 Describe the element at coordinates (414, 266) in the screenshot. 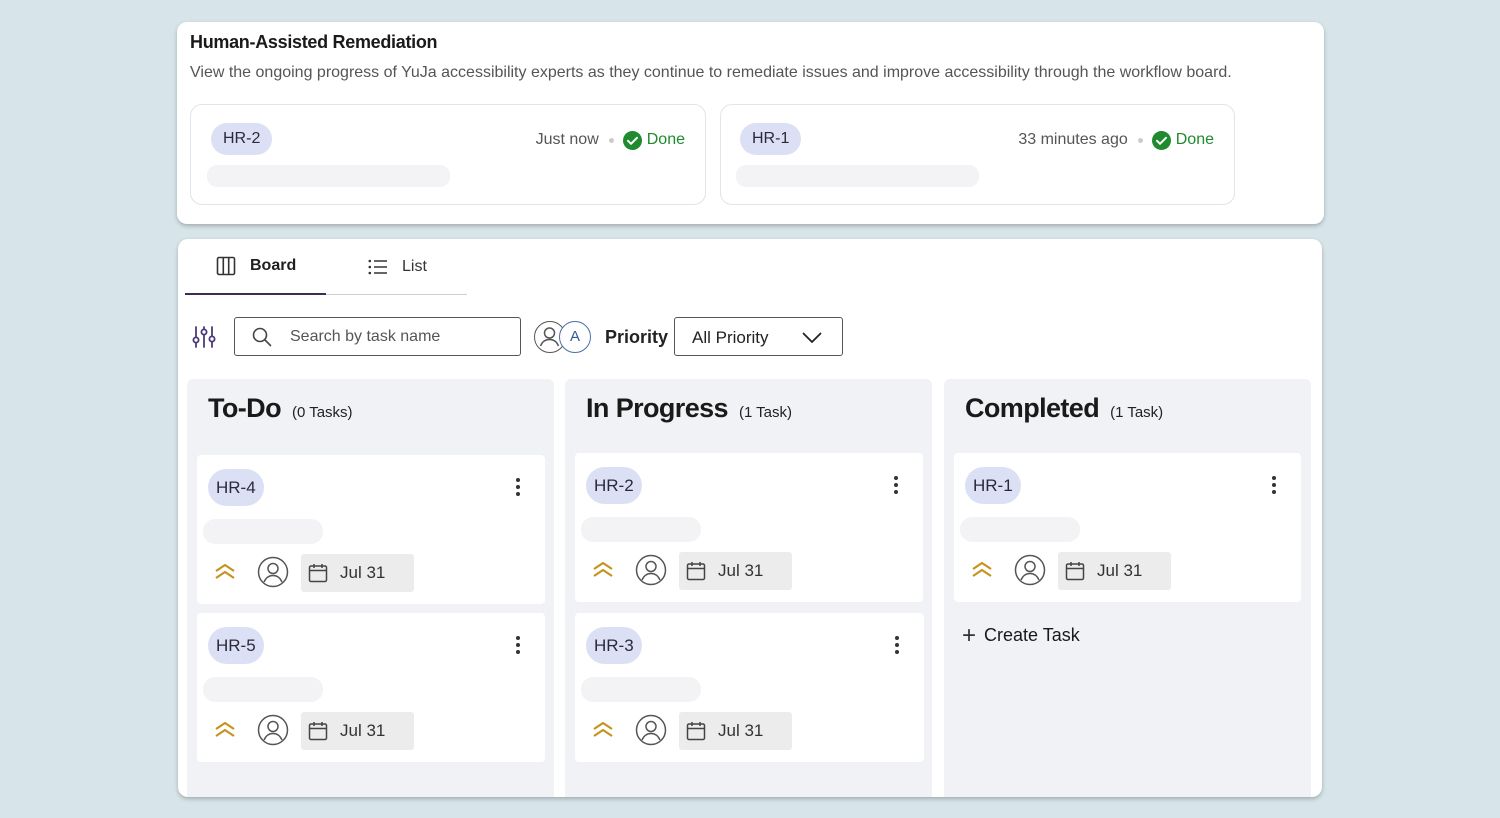

I see `tab-list-label: List` at that location.